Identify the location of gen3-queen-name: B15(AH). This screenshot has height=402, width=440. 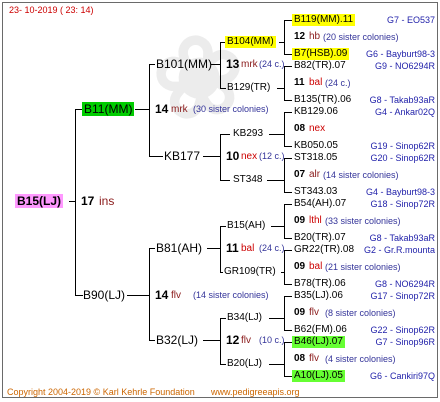
(246, 226).